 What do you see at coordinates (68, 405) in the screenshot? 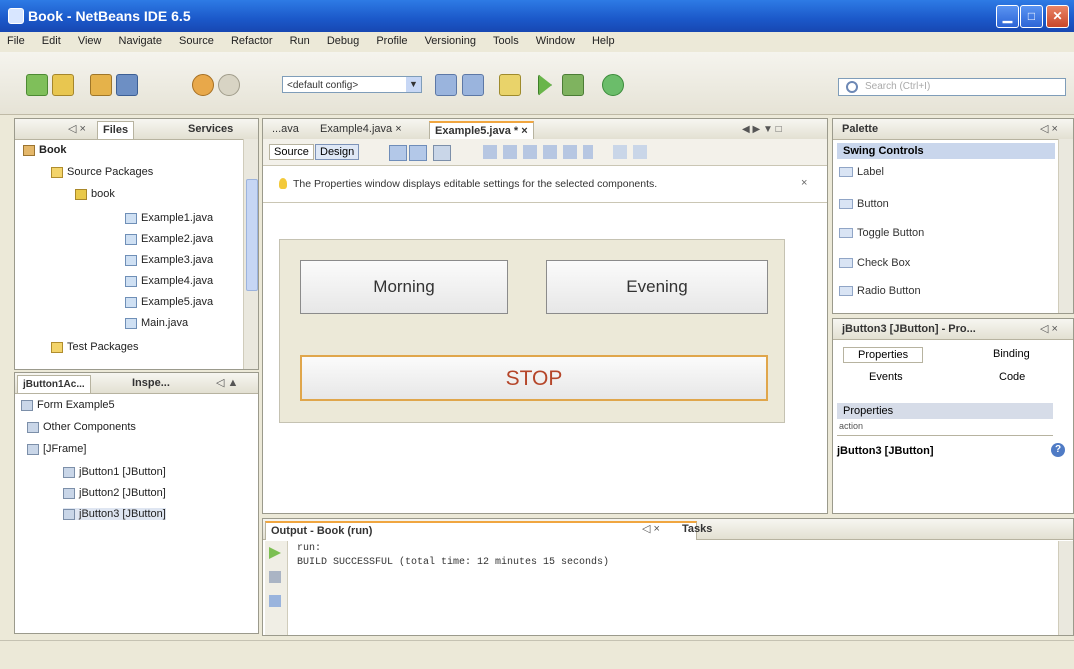
I see `tree-item-form: Form Example5` at bounding box center [68, 405].